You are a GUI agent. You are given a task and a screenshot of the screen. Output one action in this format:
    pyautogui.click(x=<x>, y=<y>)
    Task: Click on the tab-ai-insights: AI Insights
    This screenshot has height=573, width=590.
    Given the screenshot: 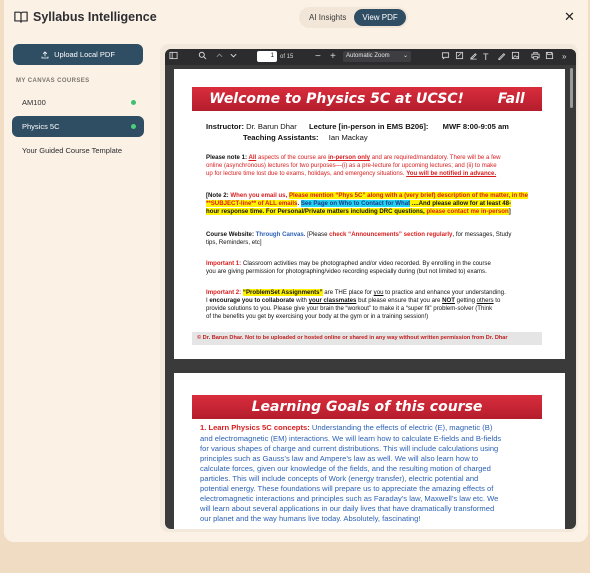 What is the action you would take?
    pyautogui.click(x=327, y=17)
    